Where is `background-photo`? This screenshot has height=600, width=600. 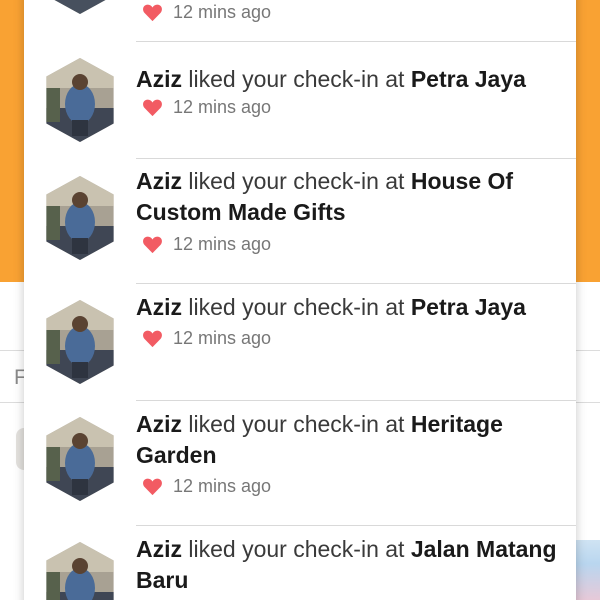 background-photo is located at coordinates (588, 570).